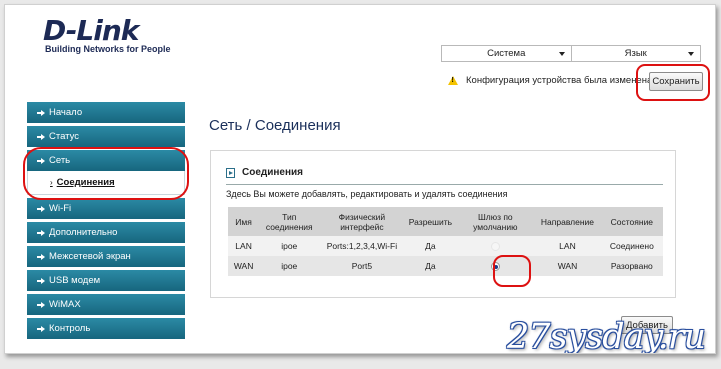 This screenshot has height=369, width=721. Describe the element at coordinates (108, 49) in the screenshot. I see `brand-tagline: Building Networks for People` at that location.